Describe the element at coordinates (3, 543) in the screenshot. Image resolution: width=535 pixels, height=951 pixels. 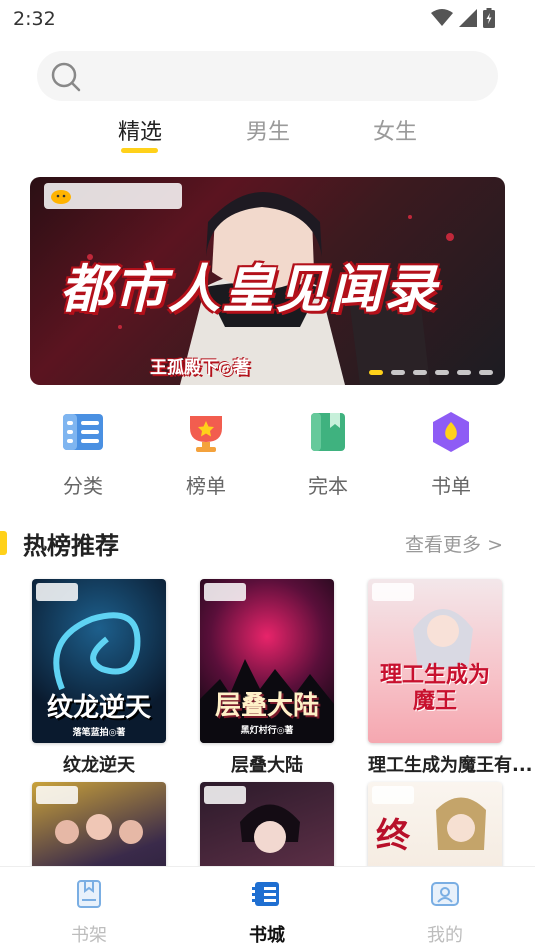
I see `section-accent-bar` at that location.